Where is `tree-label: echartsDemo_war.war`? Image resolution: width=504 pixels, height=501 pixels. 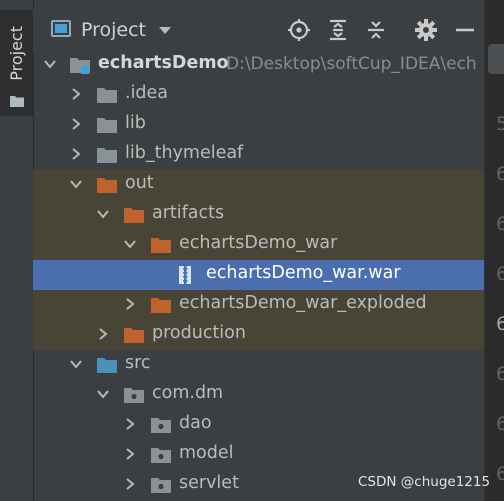 tree-label: echartsDemo_war.war is located at coordinates (303, 273).